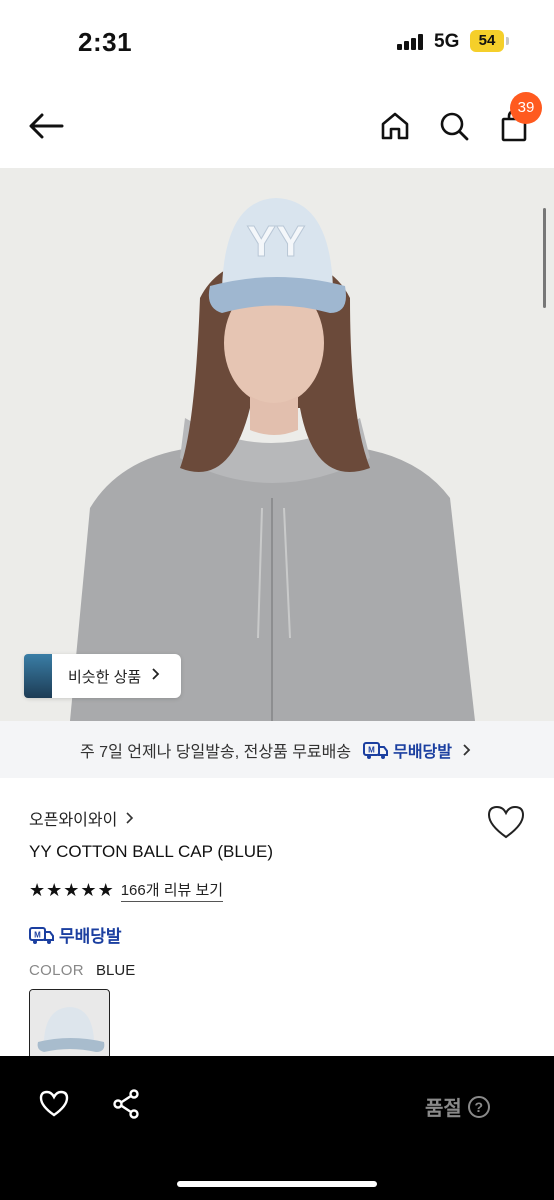 The height and width of the screenshot is (1200, 554). I want to click on battery-icon: 54, so click(487, 41).